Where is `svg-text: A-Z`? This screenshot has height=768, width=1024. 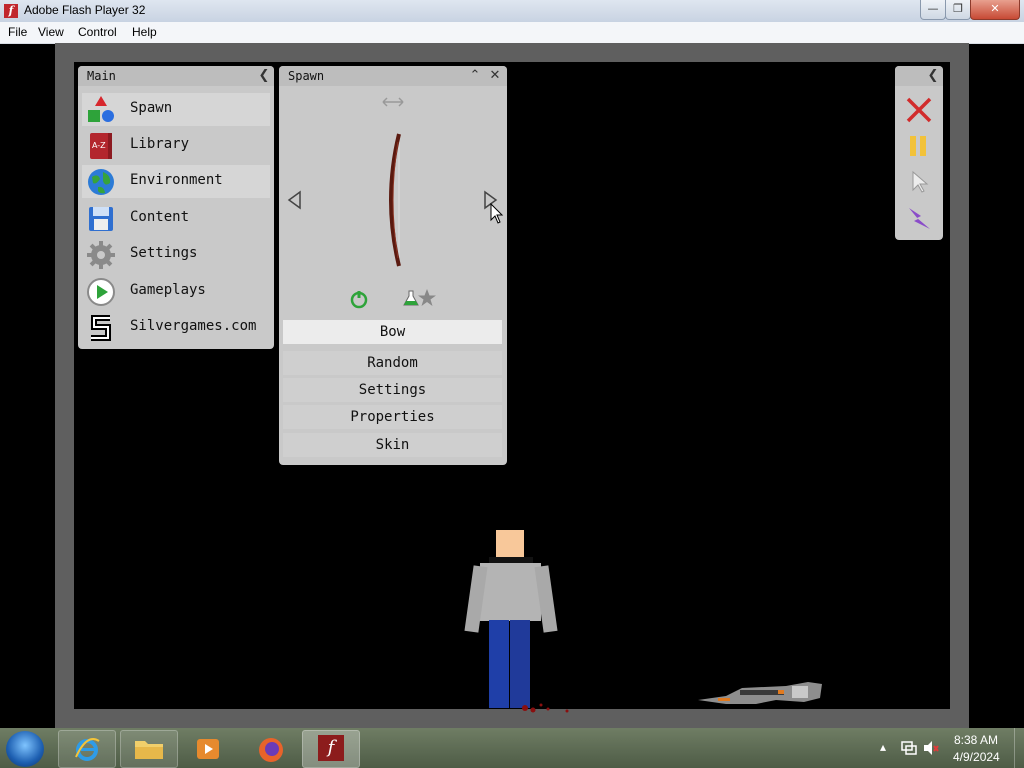
svg-text: A-Z is located at coordinates (99, 145).